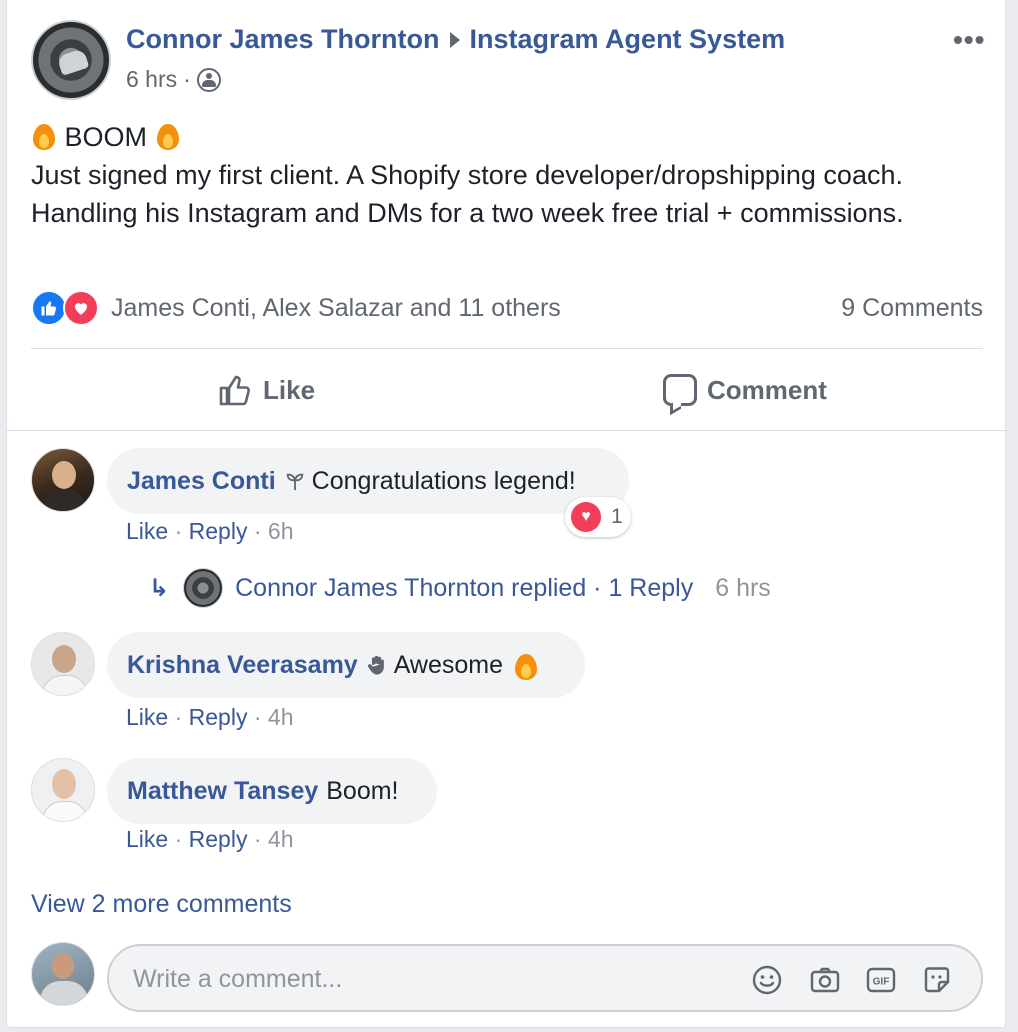  What do you see at coordinates (628, 39) in the screenshot?
I see `group-name: Instagram Agent System` at bounding box center [628, 39].